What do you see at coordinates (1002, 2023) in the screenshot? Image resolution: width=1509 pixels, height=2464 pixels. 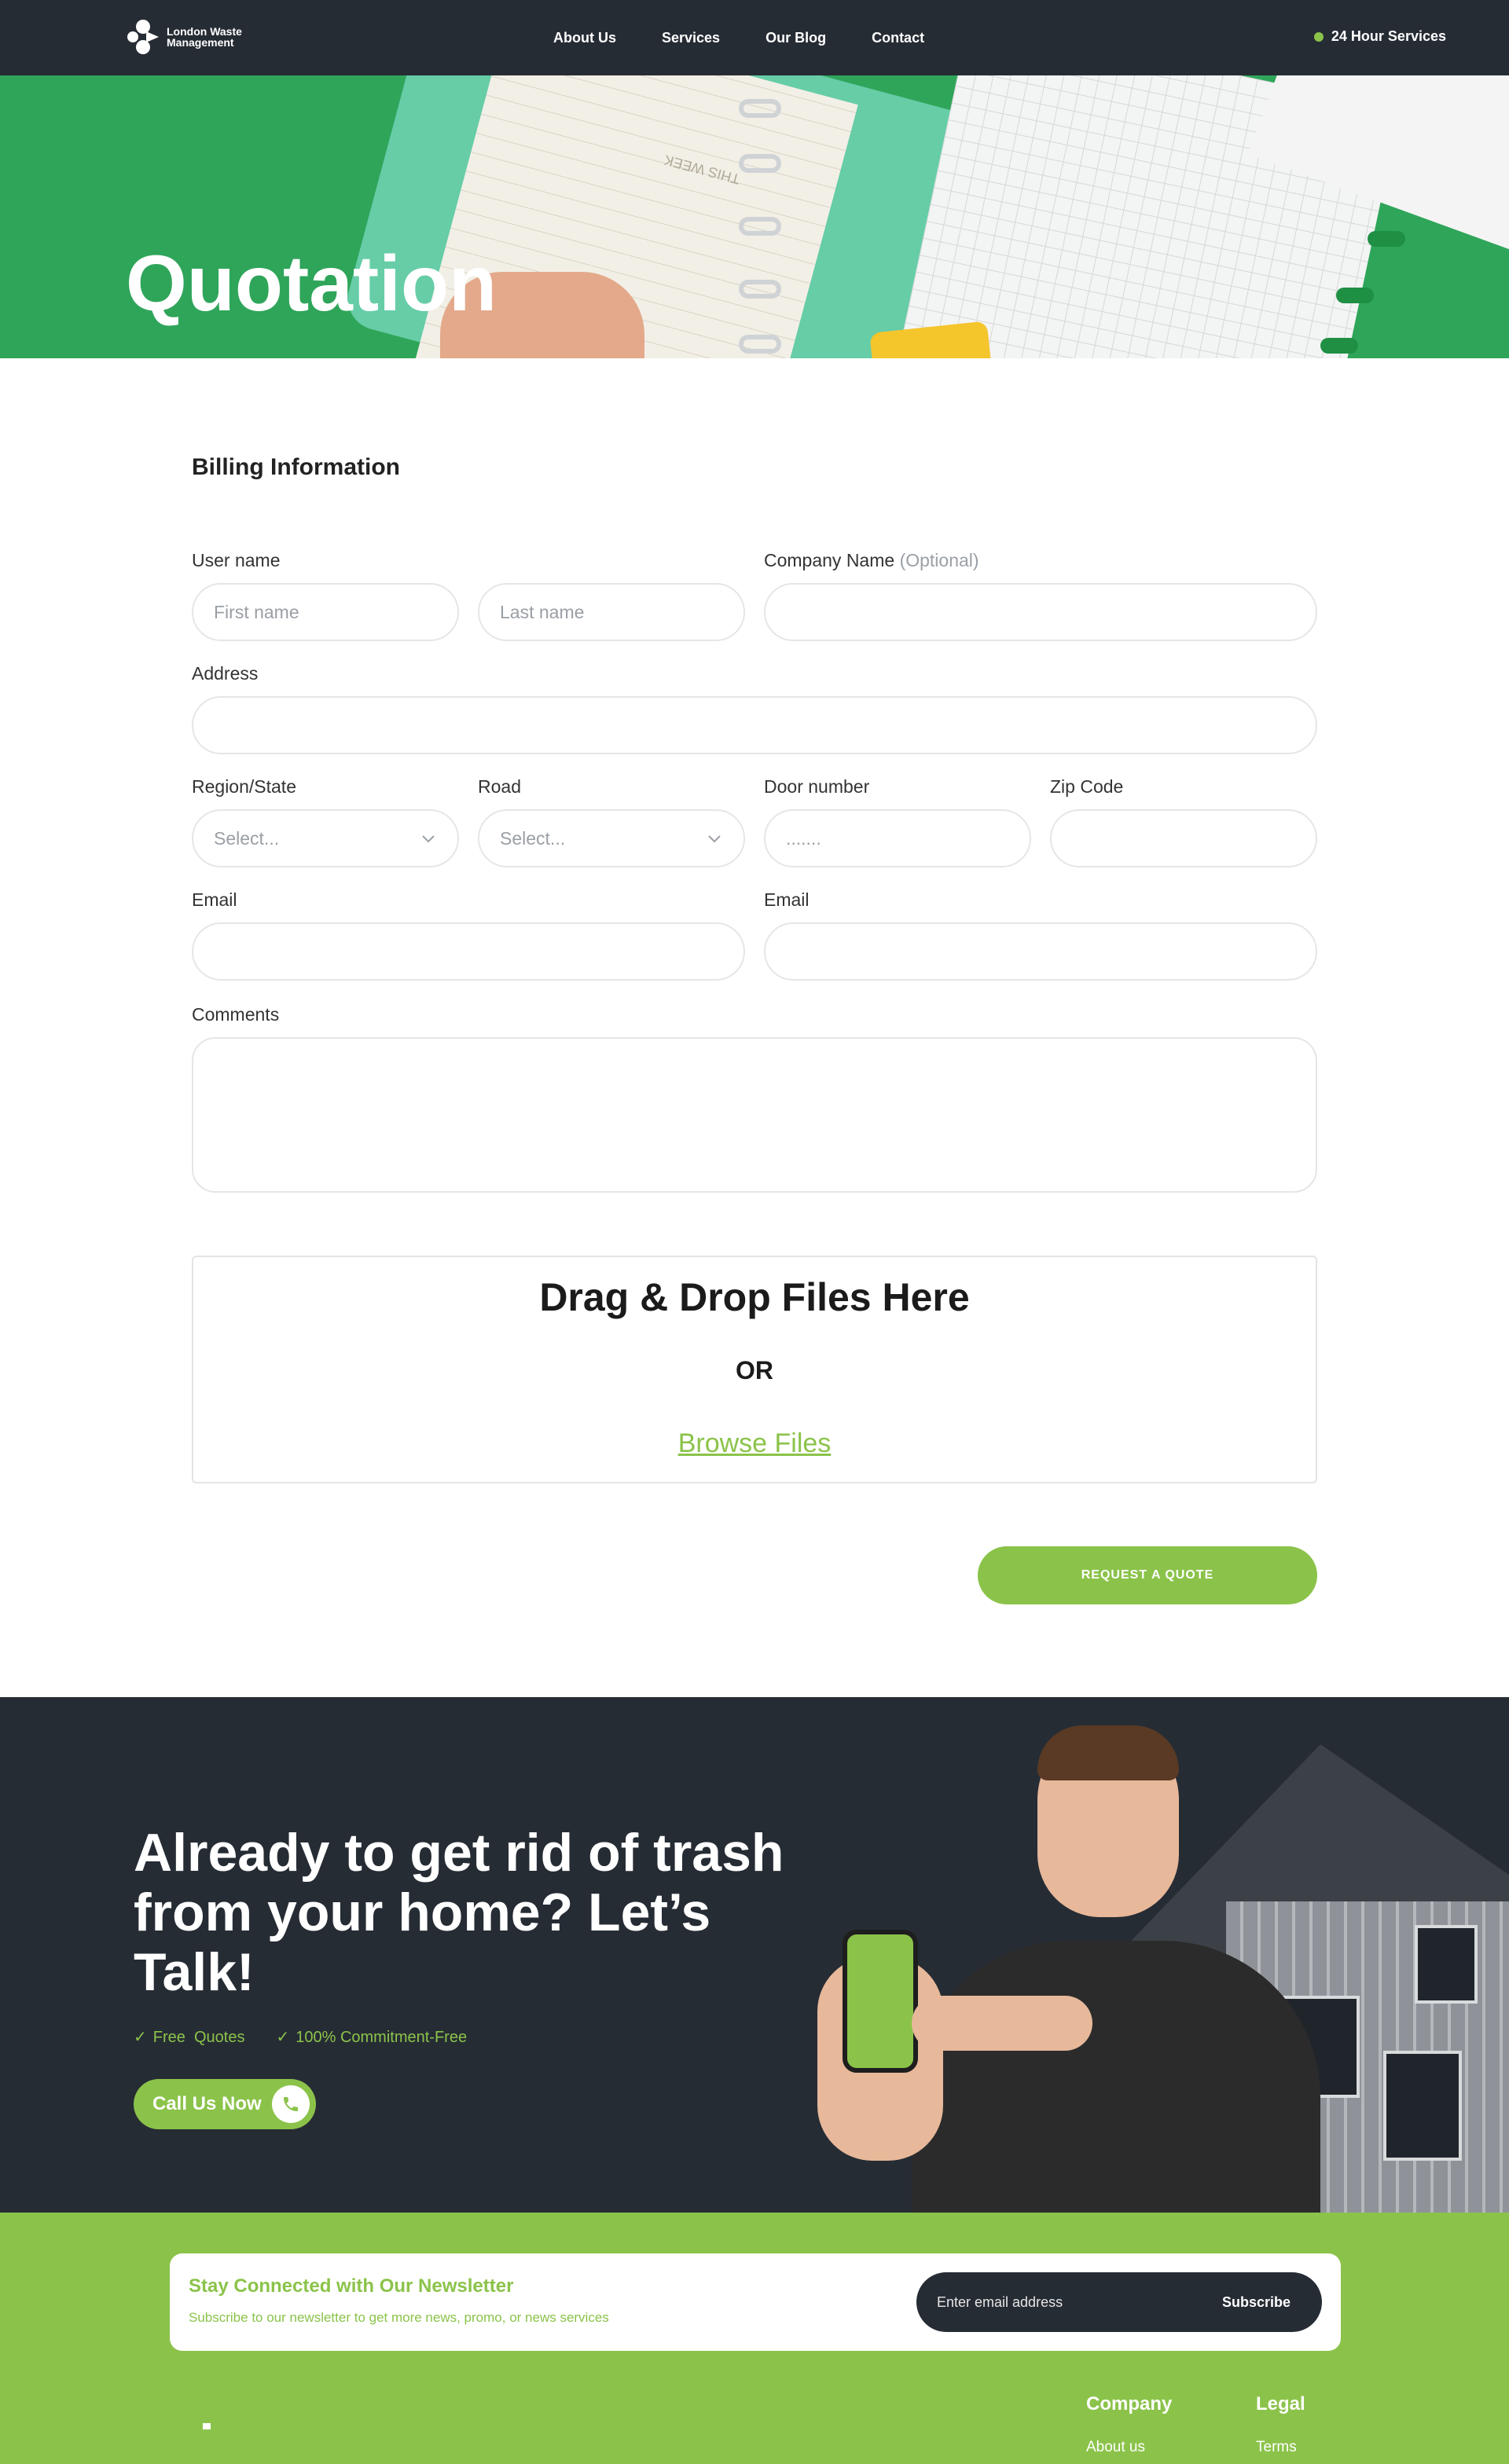 I see `worker-pointing-hand-image` at bounding box center [1002, 2023].